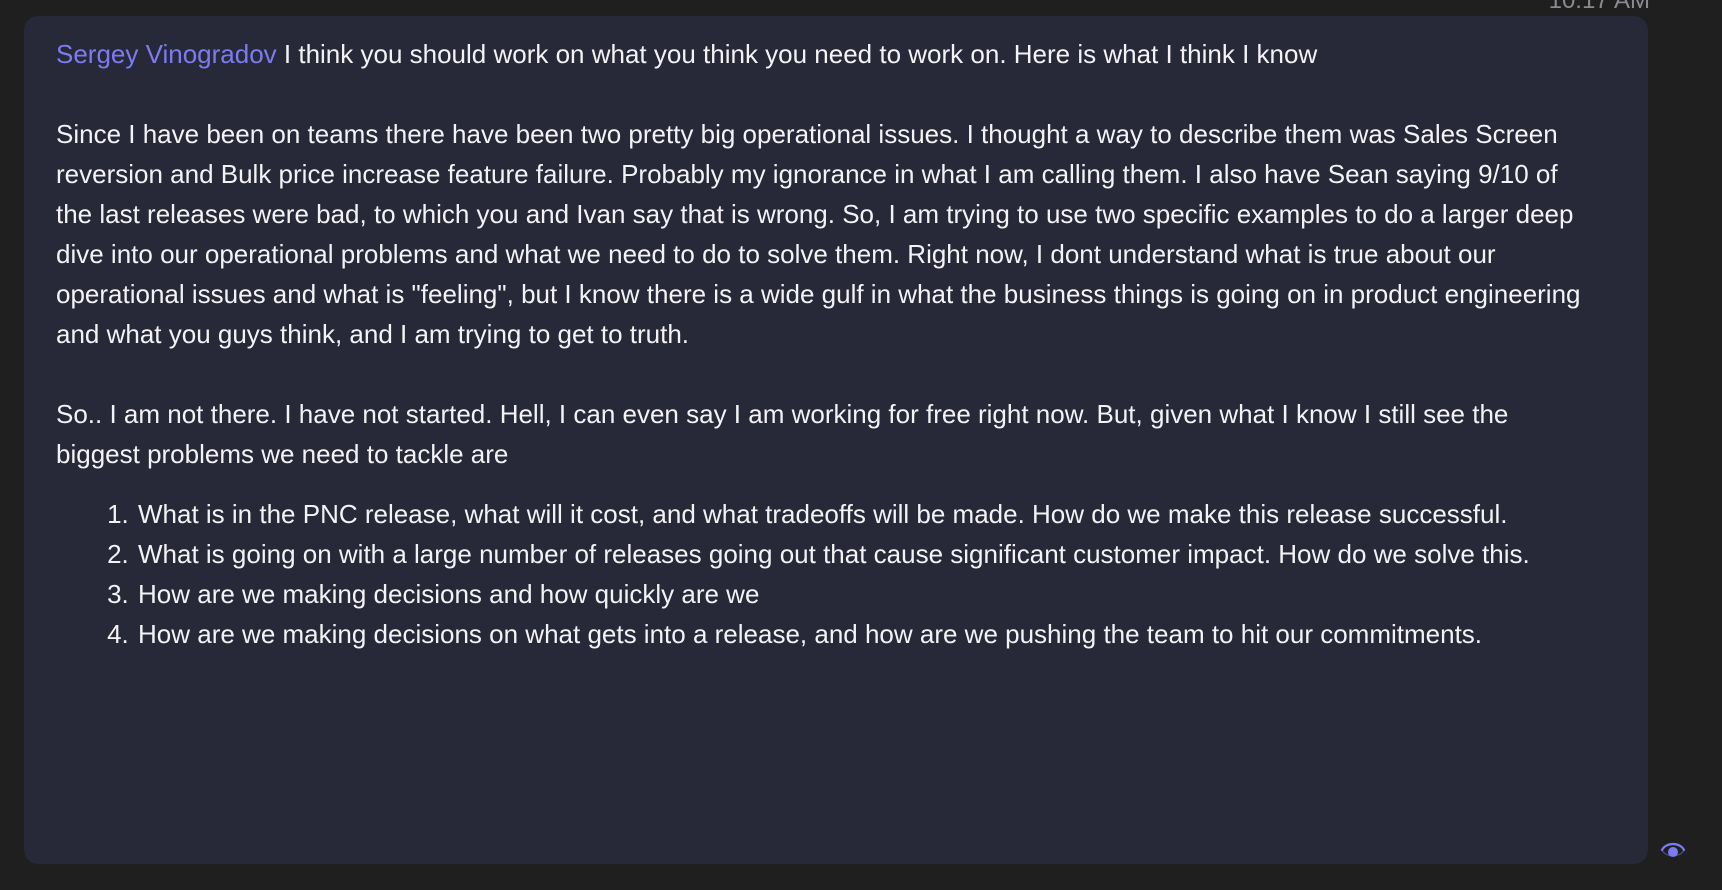 This screenshot has height=890, width=1722. What do you see at coordinates (1673, 849) in the screenshot?
I see `eye-icon` at bounding box center [1673, 849].